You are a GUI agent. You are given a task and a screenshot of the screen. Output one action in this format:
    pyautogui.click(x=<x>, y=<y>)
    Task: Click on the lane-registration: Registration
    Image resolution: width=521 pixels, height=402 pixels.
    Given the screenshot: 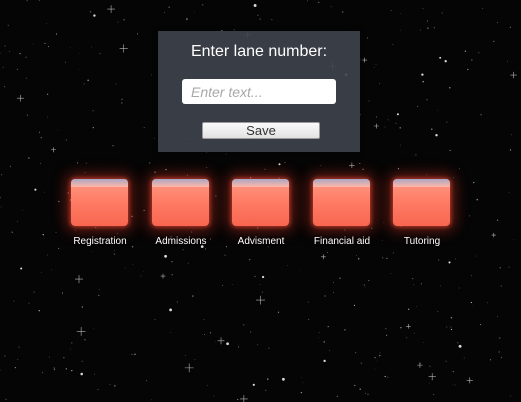 What is the action you would take?
    pyautogui.click(x=100, y=216)
    